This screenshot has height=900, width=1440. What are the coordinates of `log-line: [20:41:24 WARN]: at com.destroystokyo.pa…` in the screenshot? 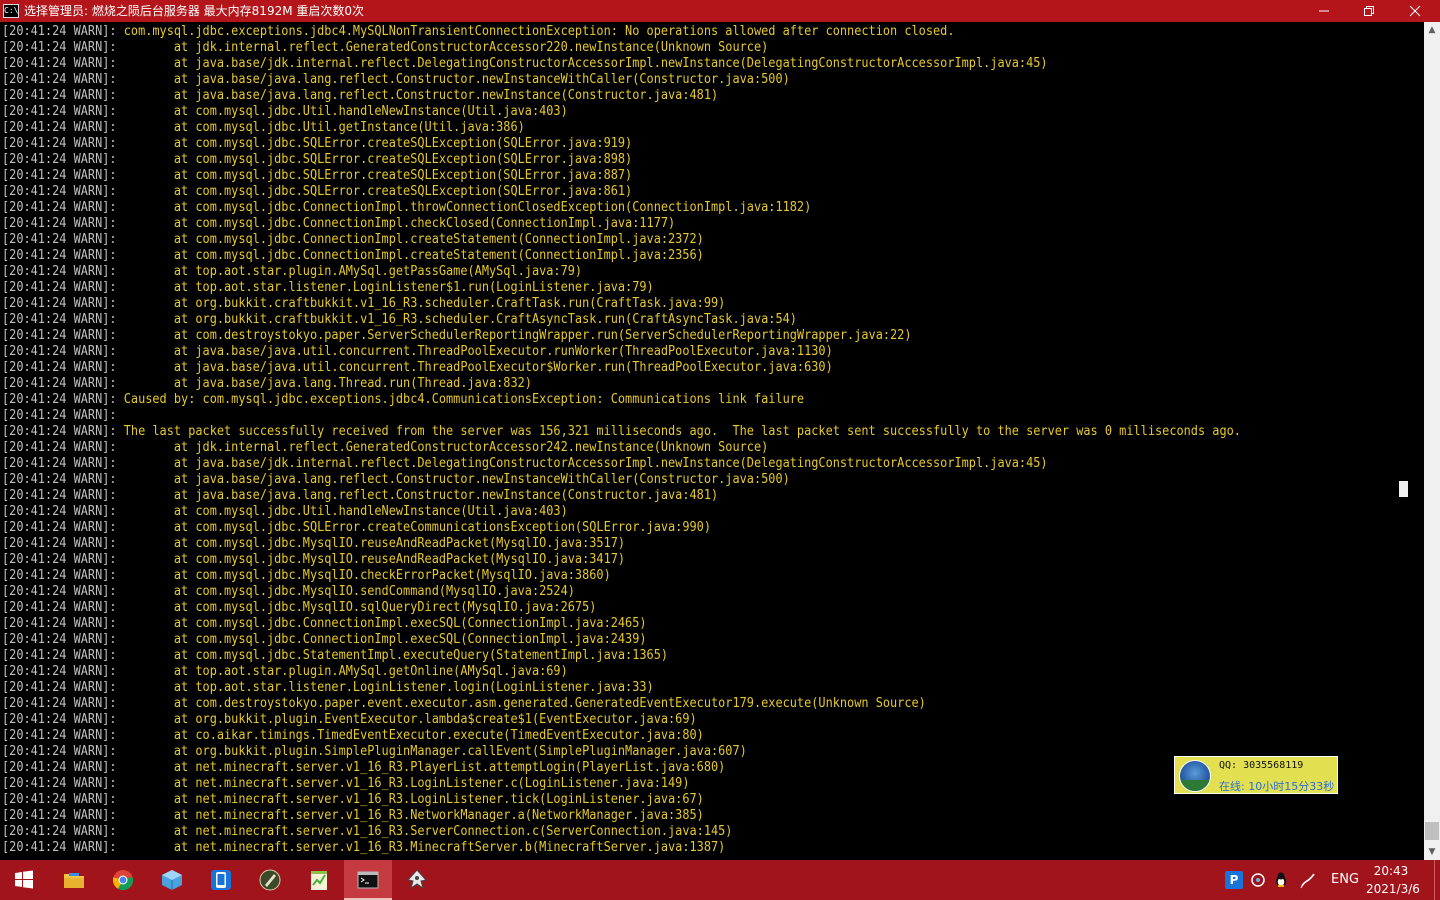 It's located at (621, 704).